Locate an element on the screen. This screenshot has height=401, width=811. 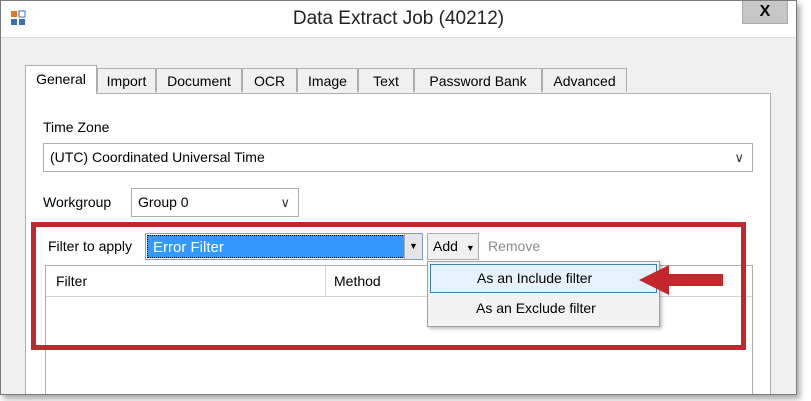
close-button: X is located at coordinates (765, 12).